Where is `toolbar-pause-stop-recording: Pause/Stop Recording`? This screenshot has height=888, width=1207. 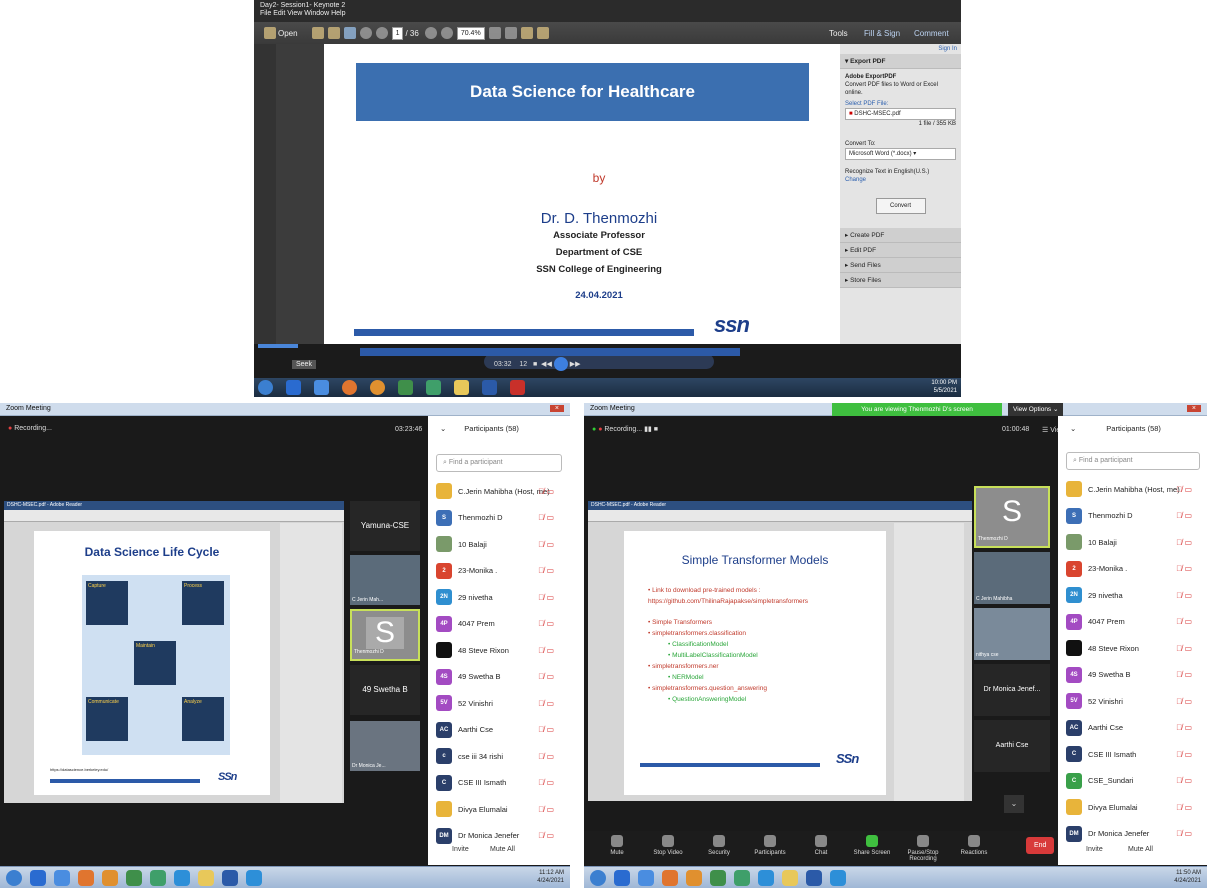
toolbar-pause-stop-recording: Pause/Stop Recording is located at coordinates (923, 848).